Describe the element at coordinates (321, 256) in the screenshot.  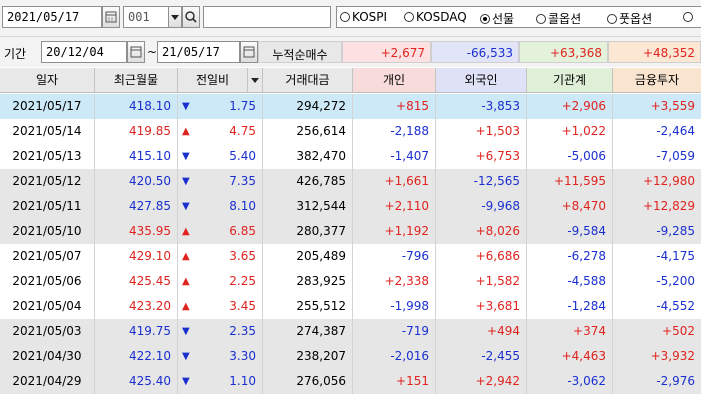
I see `cell-trade-amount-value: 205,489` at that location.